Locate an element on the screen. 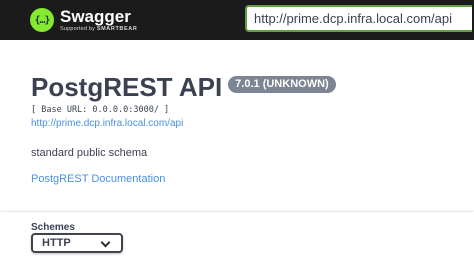 This screenshot has height=273, width=474. logo-sub-brand: SMARTBEAR is located at coordinates (117, 28).